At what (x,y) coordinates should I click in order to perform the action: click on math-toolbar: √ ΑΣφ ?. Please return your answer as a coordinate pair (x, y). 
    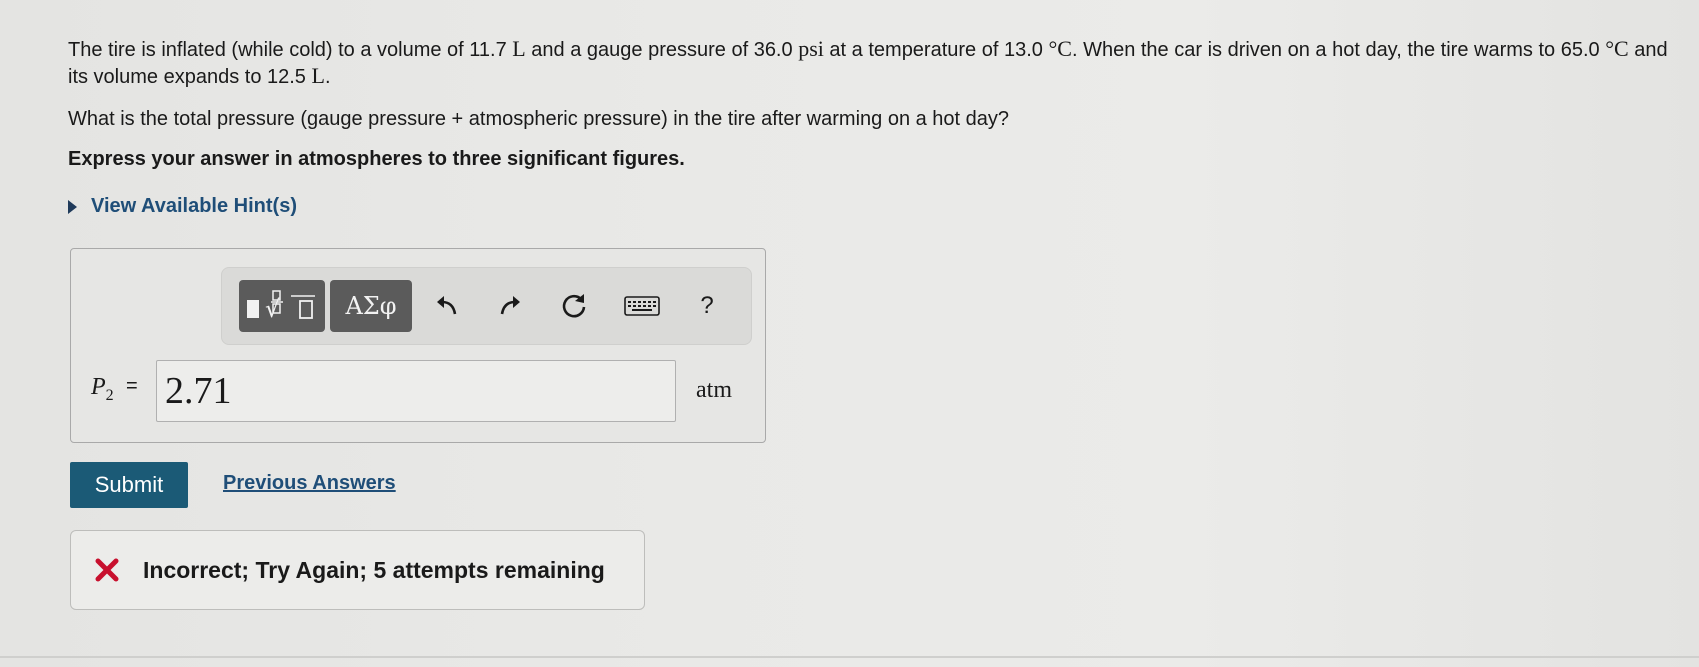
    Looking at the image, I should click on (486, 306).